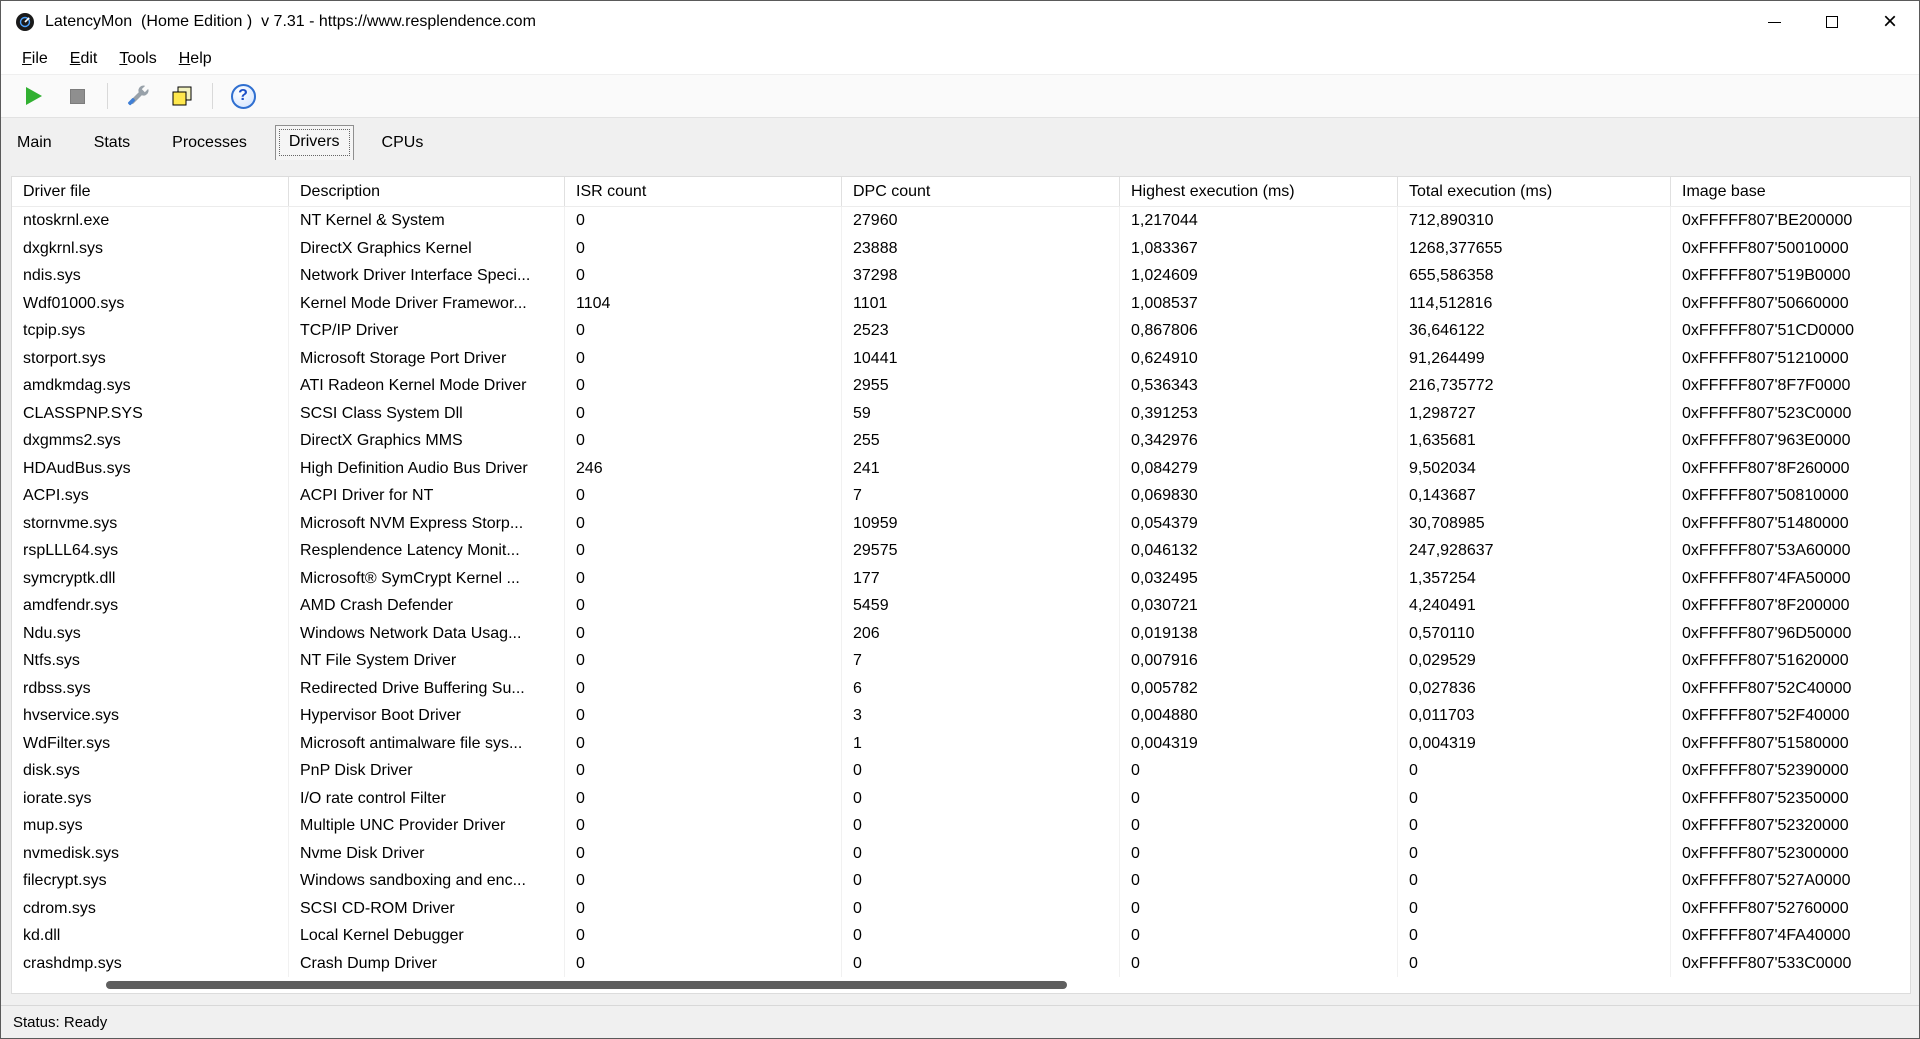 This screenshot has height=1039, width=1920. I want to click on horizontal-scrollbar-thumb, so click(586, 985).